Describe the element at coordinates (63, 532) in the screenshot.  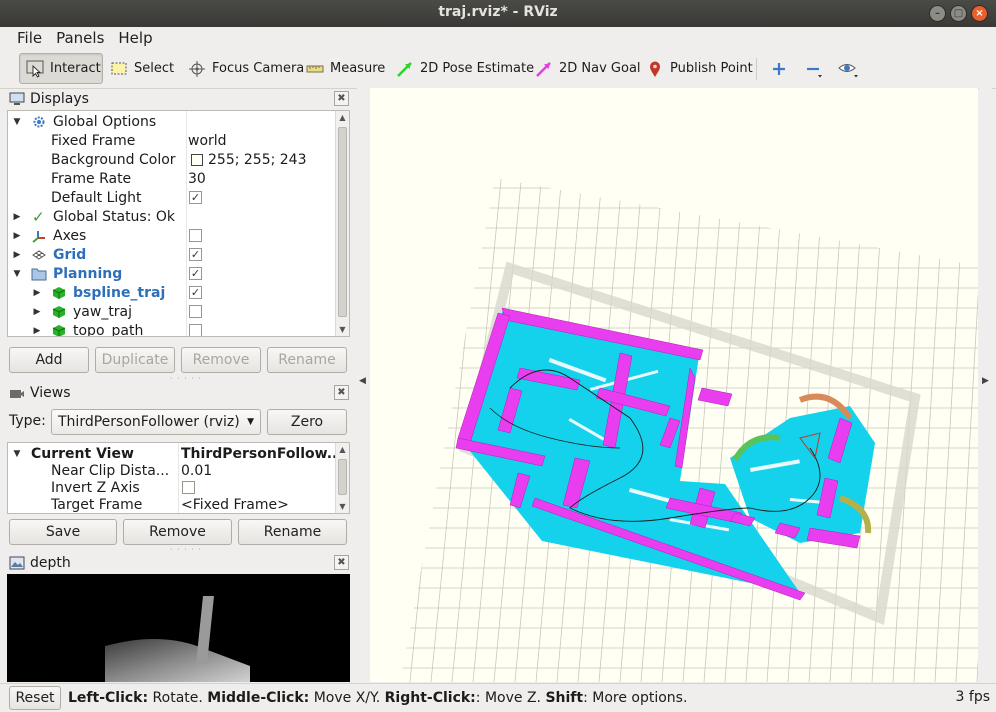
I see `save-view-button: Save` at that location.